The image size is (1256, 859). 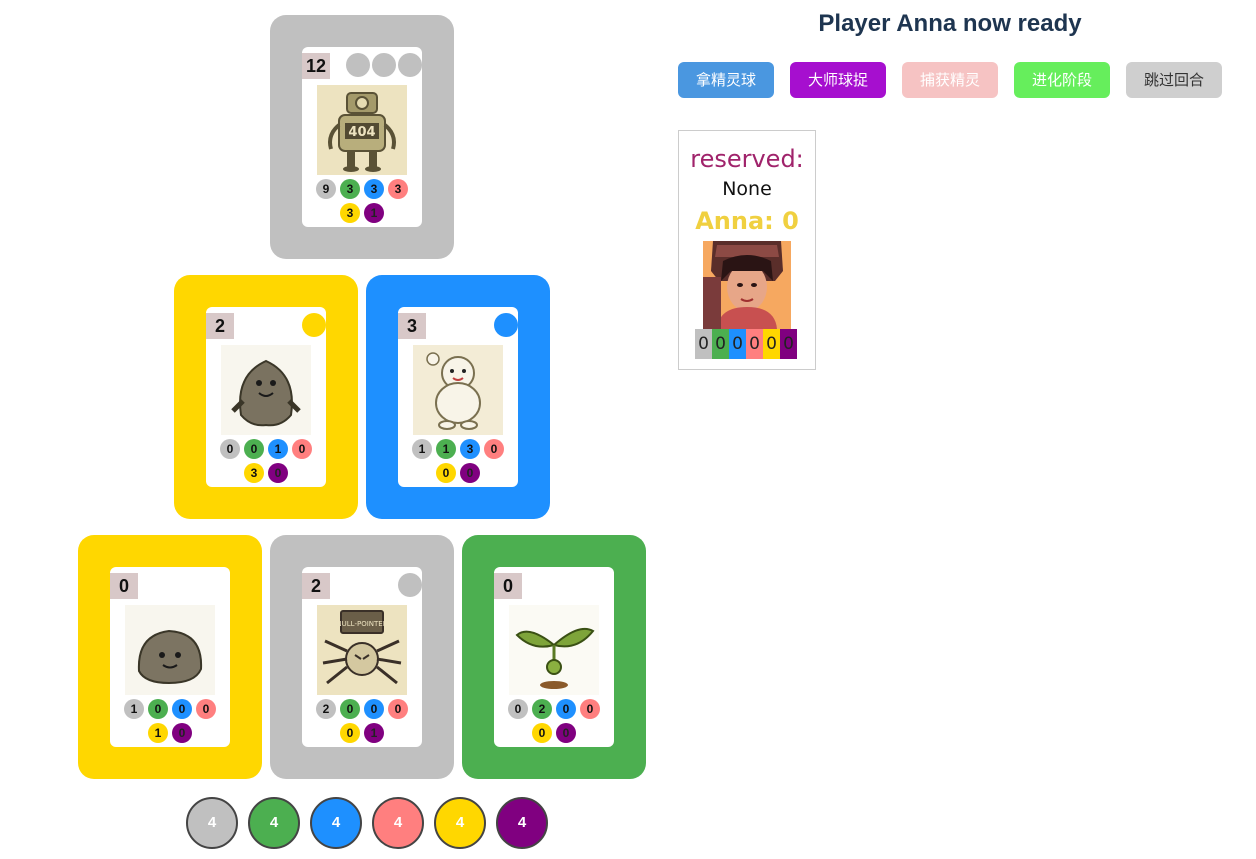 I want to click on sprout-icon, so click(x=554, y=650).